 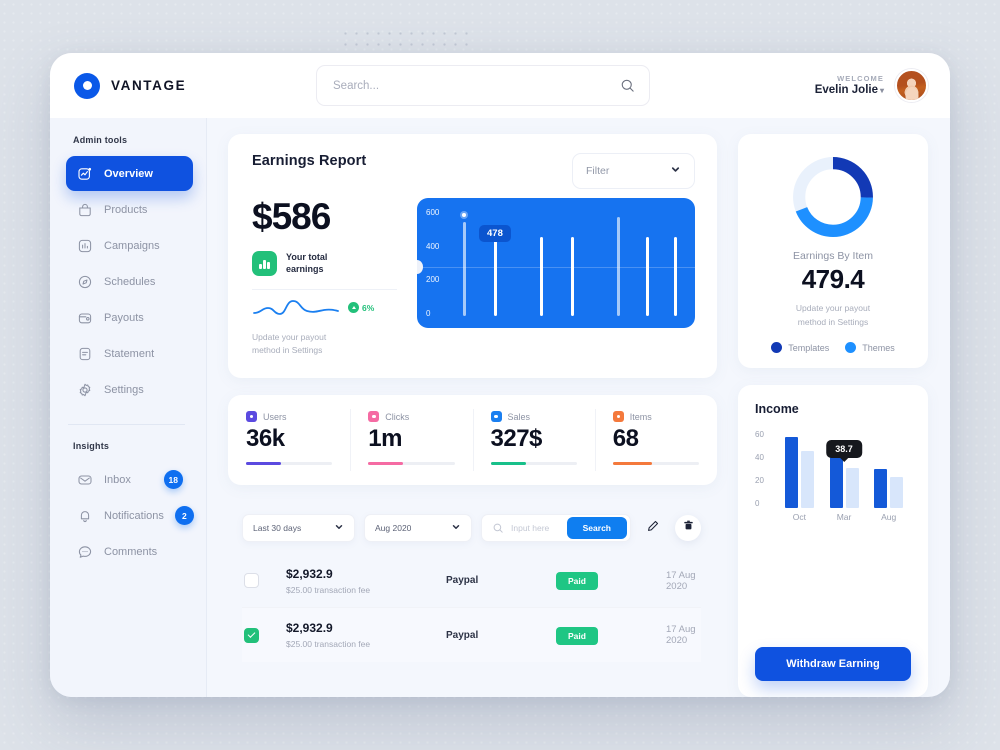 What do you see at coordinates (535, 528) in the screenshot?
I see `table-search-input` at bounding box center [535, 528].